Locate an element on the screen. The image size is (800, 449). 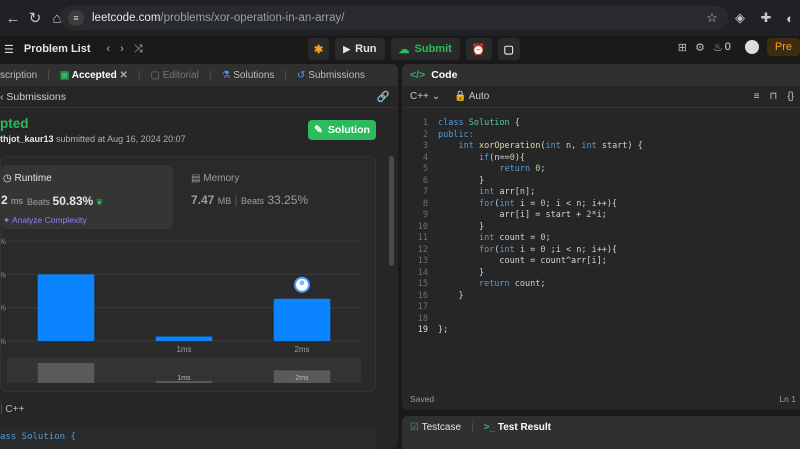
problem-list-icon: ☰ is located at coordinates (9, 49).